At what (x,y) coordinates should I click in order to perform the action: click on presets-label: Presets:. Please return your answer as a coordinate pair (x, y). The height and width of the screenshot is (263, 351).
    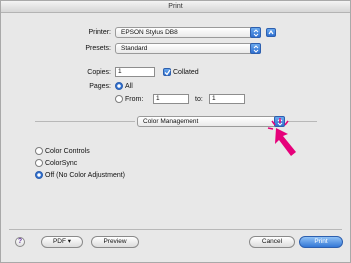
    Looking at the image, I should click on (98, 48).